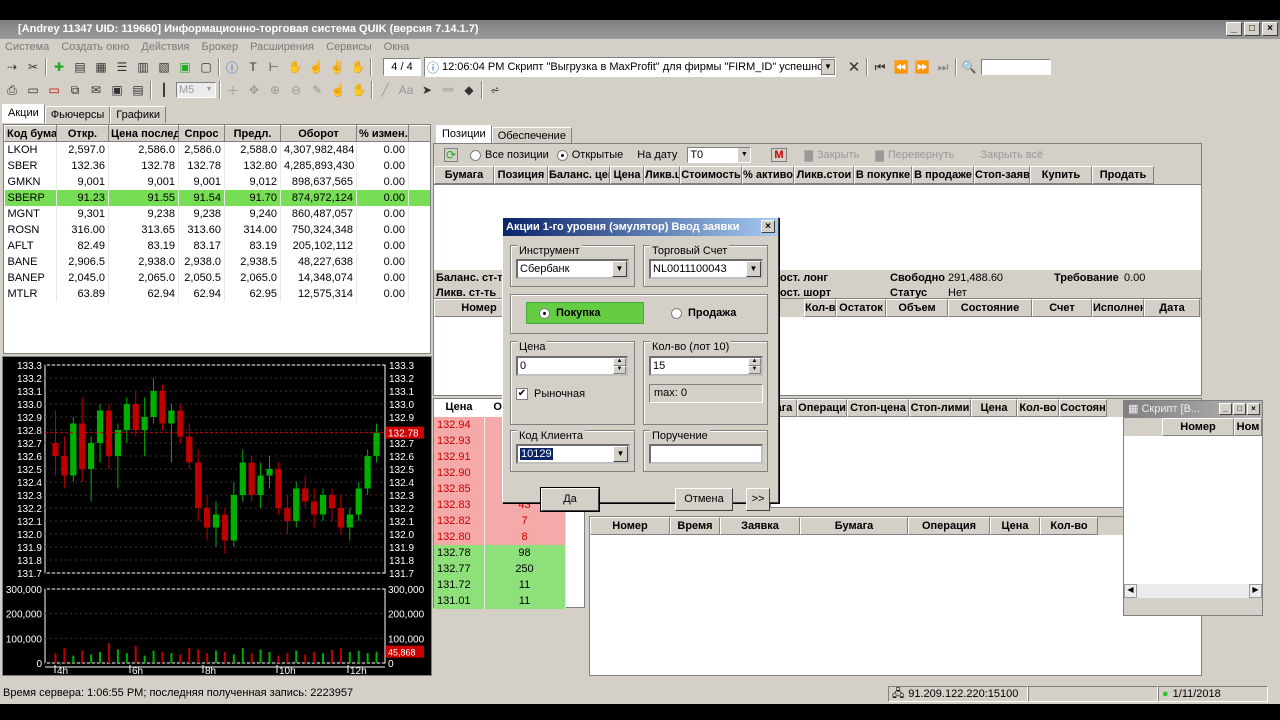  I want to click on menu-broker: Брокер, so click(220, 47).